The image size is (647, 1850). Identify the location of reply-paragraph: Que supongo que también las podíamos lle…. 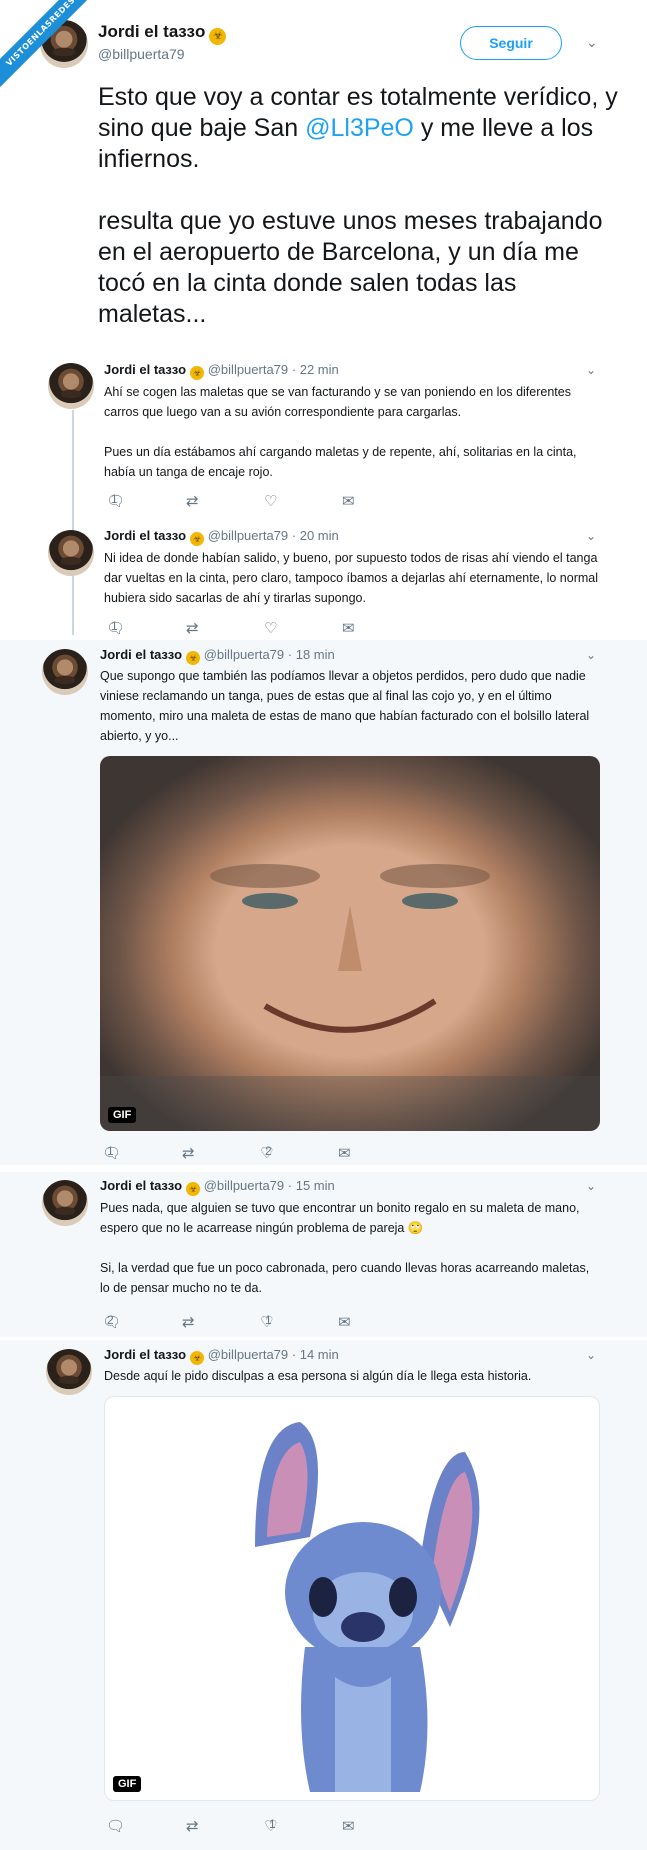
(345, 706).